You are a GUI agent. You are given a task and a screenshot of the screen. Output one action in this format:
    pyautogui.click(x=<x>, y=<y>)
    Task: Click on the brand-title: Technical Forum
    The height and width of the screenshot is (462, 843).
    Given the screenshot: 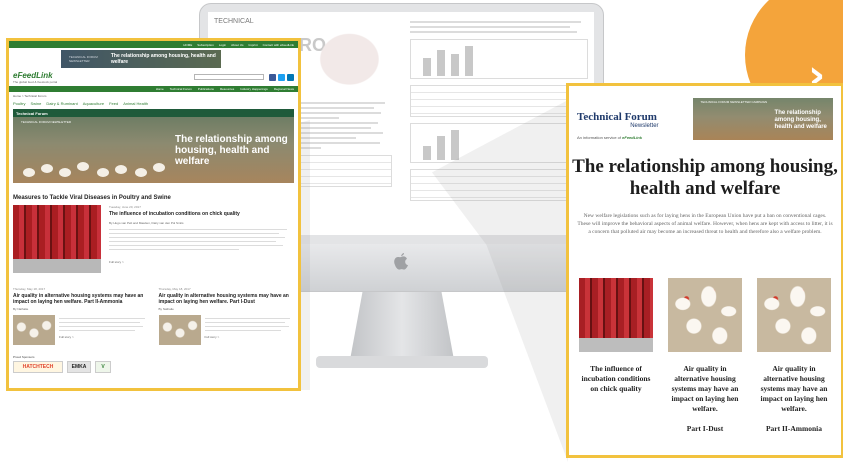 What is the action you would take?
    pyautogui.click(x=617, y=117)
    